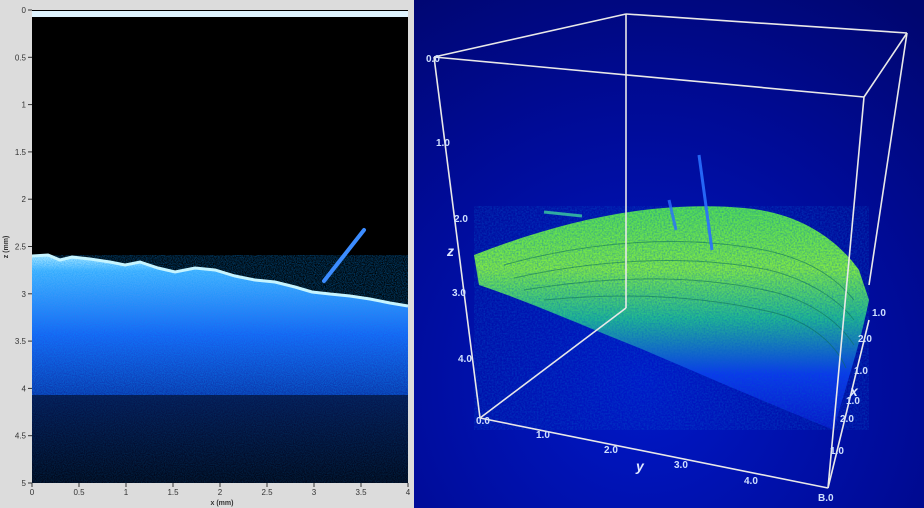 This screenshot has width=924, height=508. I want to click on x-tick-label: 2, so click(220, 492).